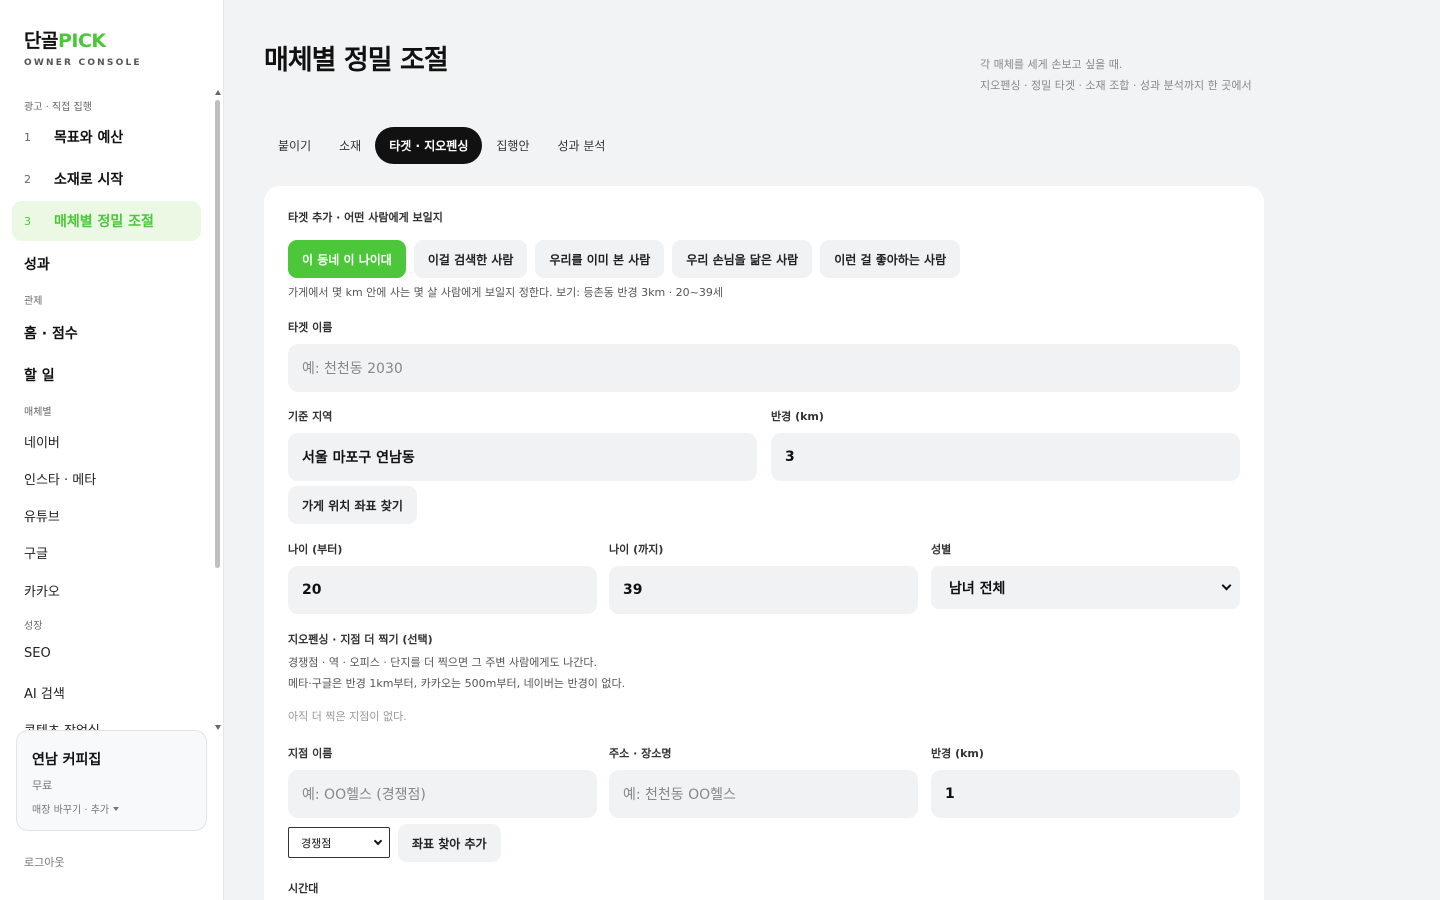 Image resolution: width=1440 pixels, height=900 pixels. I want to click on point-name-input: 예: OO헬스 (경쟁점), so click(442, 794).